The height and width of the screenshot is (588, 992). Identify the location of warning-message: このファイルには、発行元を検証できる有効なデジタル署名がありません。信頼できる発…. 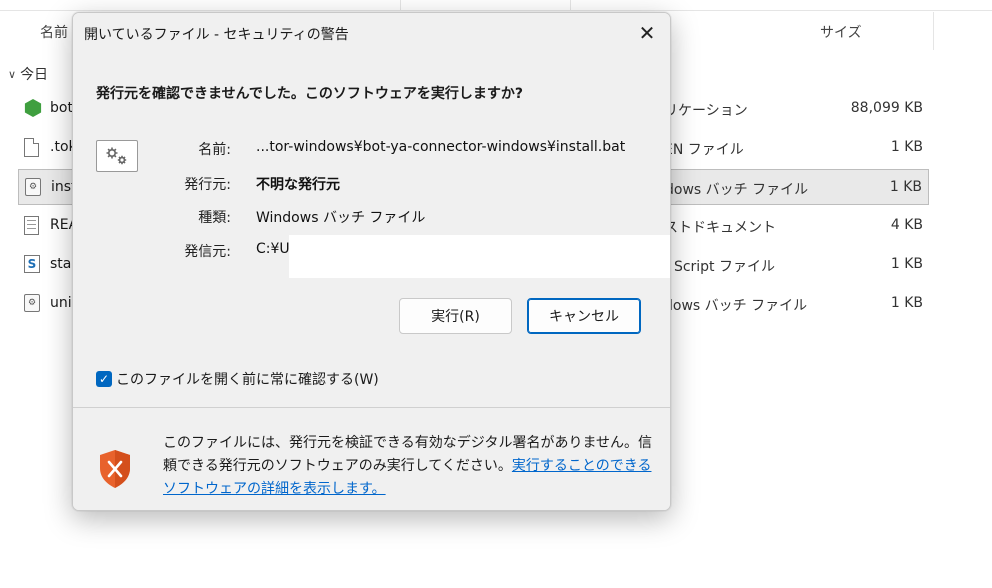
(408, 466).